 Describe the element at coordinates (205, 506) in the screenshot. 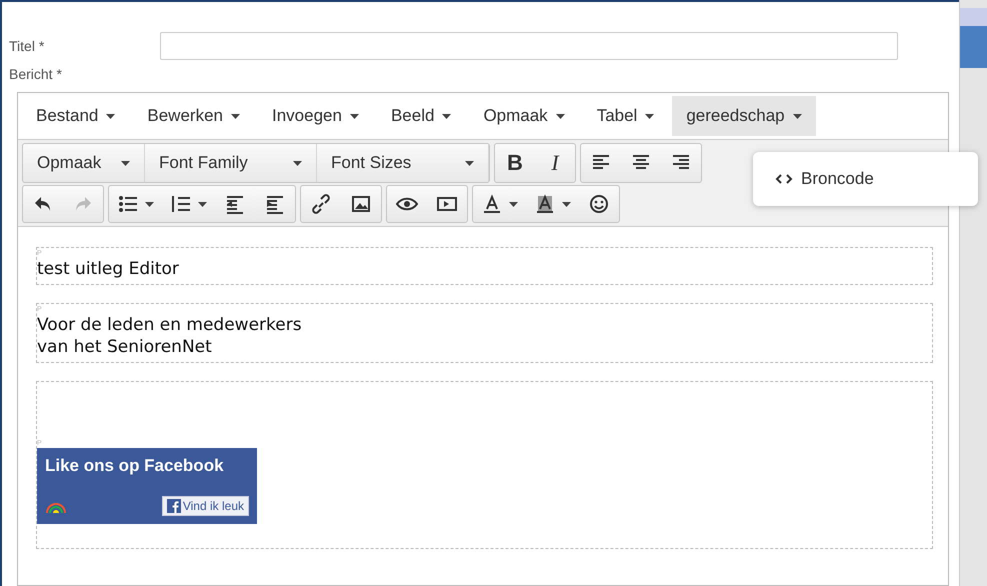

I see `like-button: Vind ik leuk` at that location.